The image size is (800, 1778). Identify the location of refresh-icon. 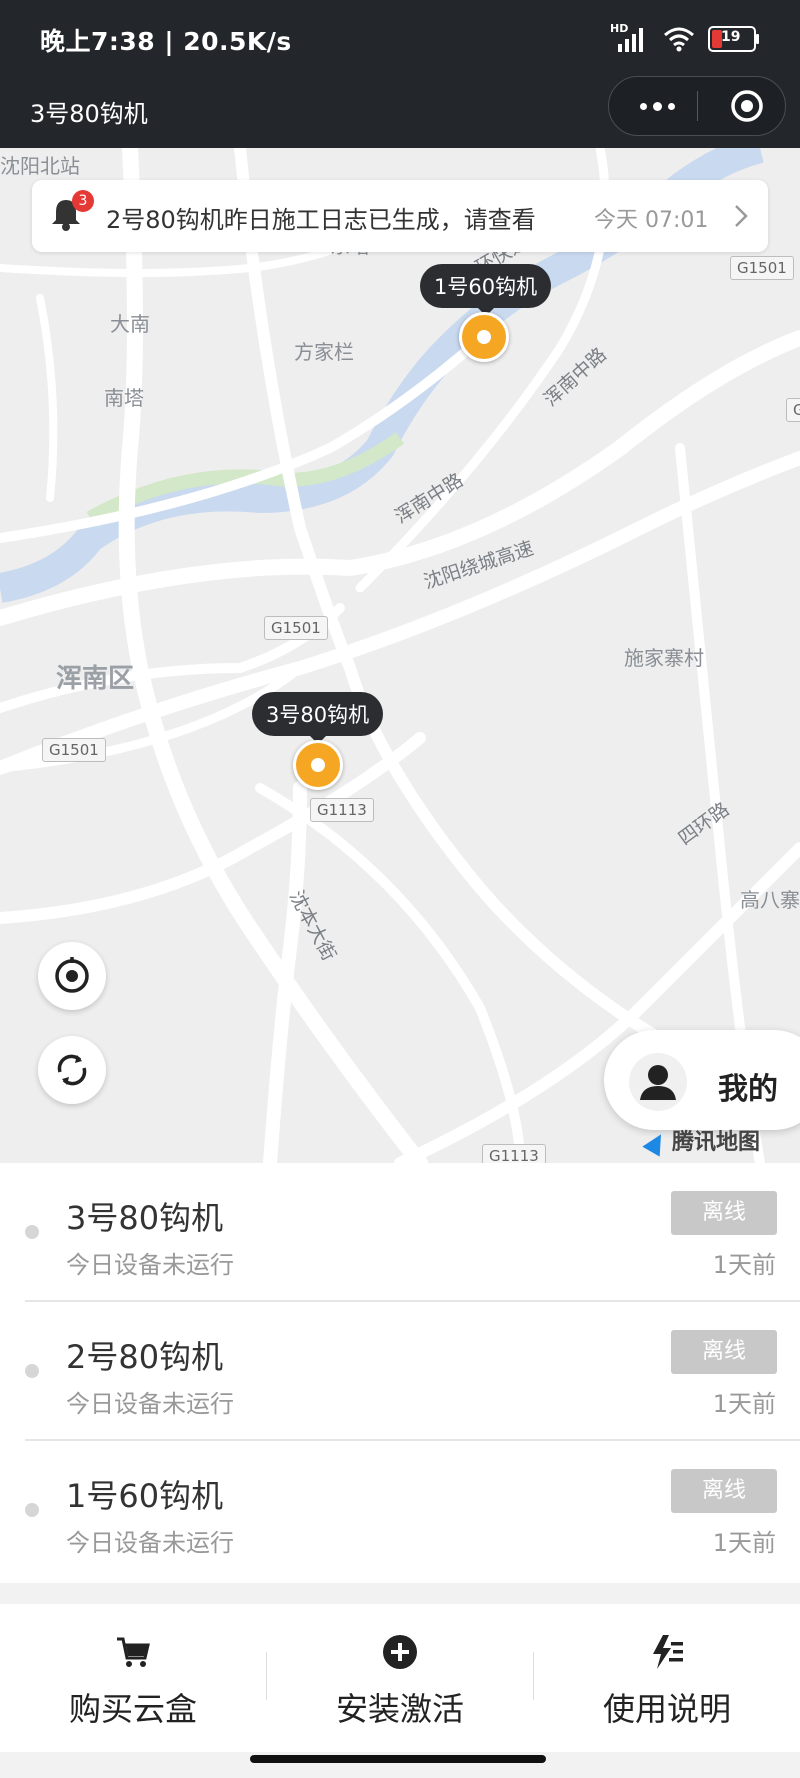
(72, 1070).